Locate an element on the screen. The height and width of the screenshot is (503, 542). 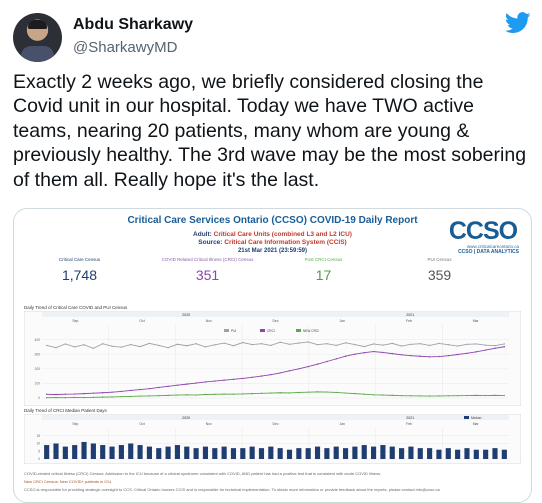
metric-post-crci-census: Post CRCI Census 17 is located at coordinates (323, 270).